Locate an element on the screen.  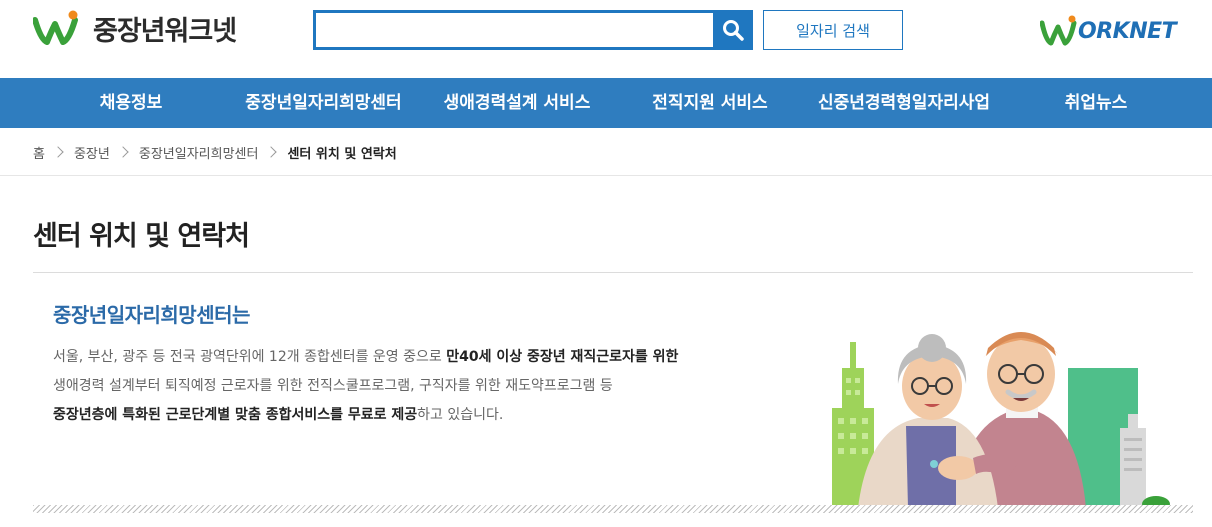
breadcrumb-job-hope-center: 중장년일자리희망센터 is located at coordinates (199, 152).